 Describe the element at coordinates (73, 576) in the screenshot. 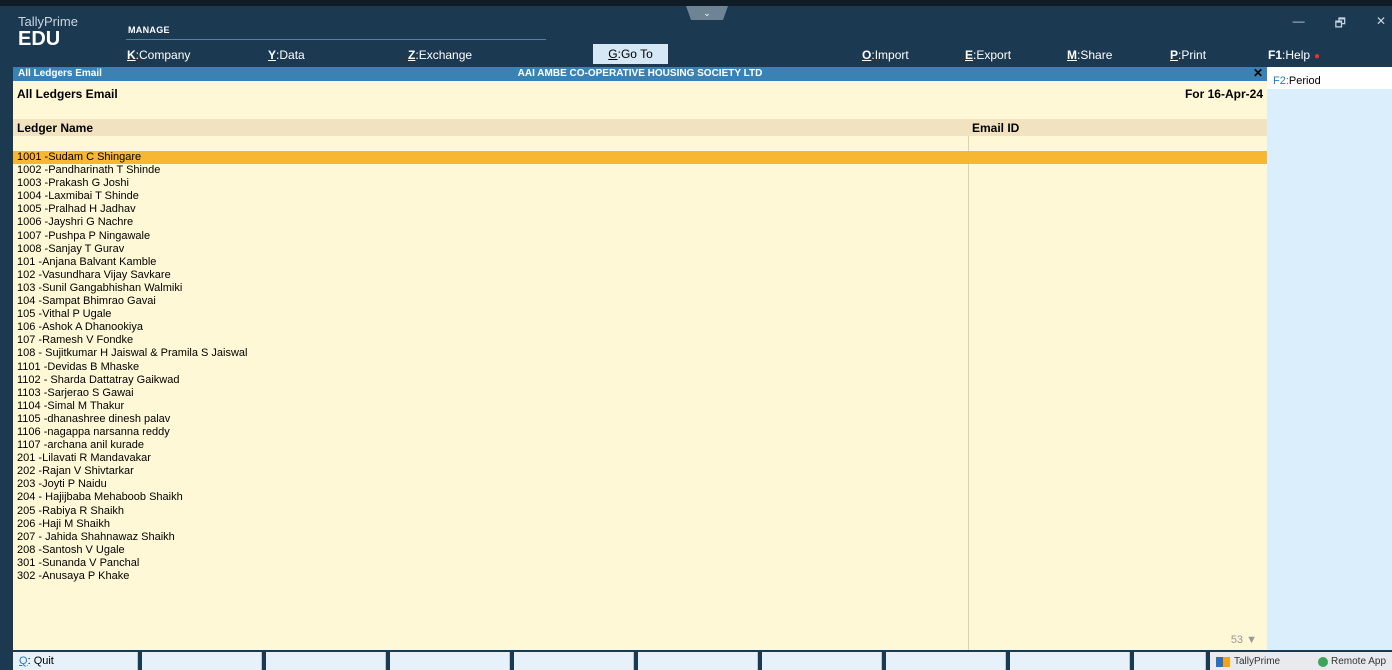

I see `ledger-name-cell: 302 -Anusaya P Khake` at that location.